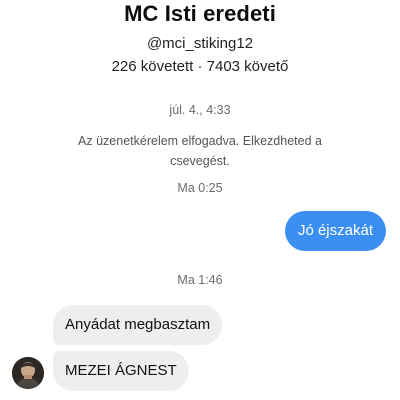  I want to click on avatar, so click(28, 373).